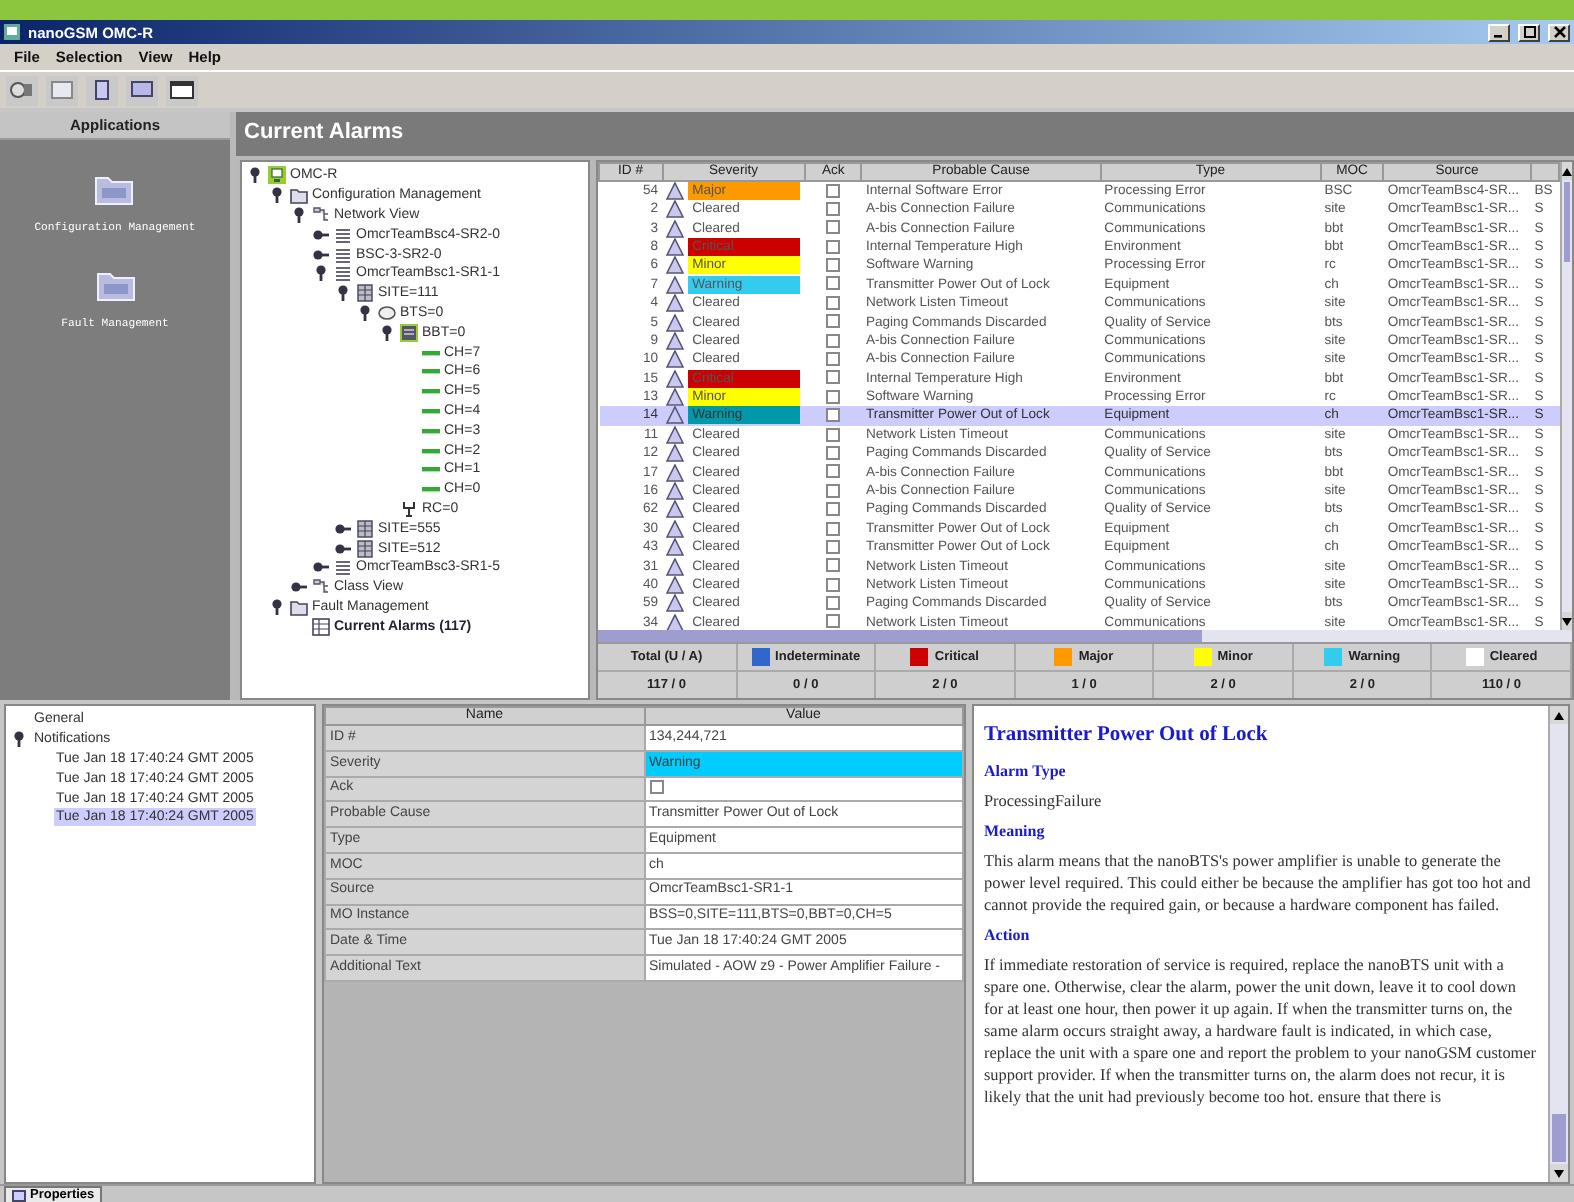  What do you see at coordinates (12, 32) in the screenshot?
I see `app-icon` at bounding box center [12, 32].